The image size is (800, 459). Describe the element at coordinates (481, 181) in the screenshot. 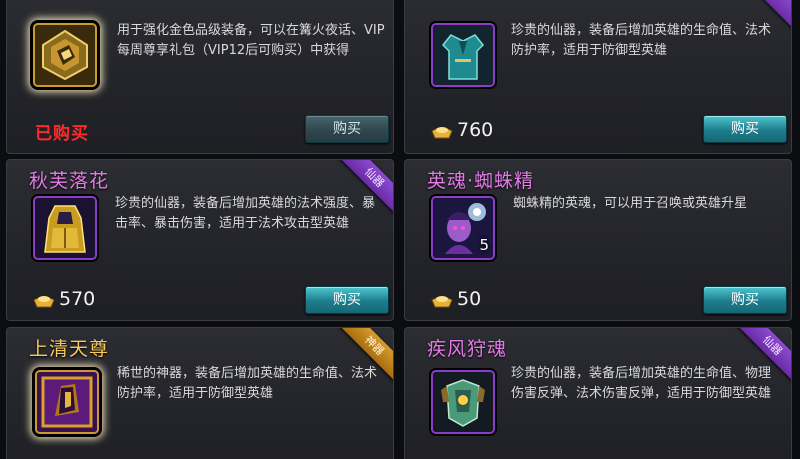

I see `item-title: 英魂·蜘蛛精` at that location.